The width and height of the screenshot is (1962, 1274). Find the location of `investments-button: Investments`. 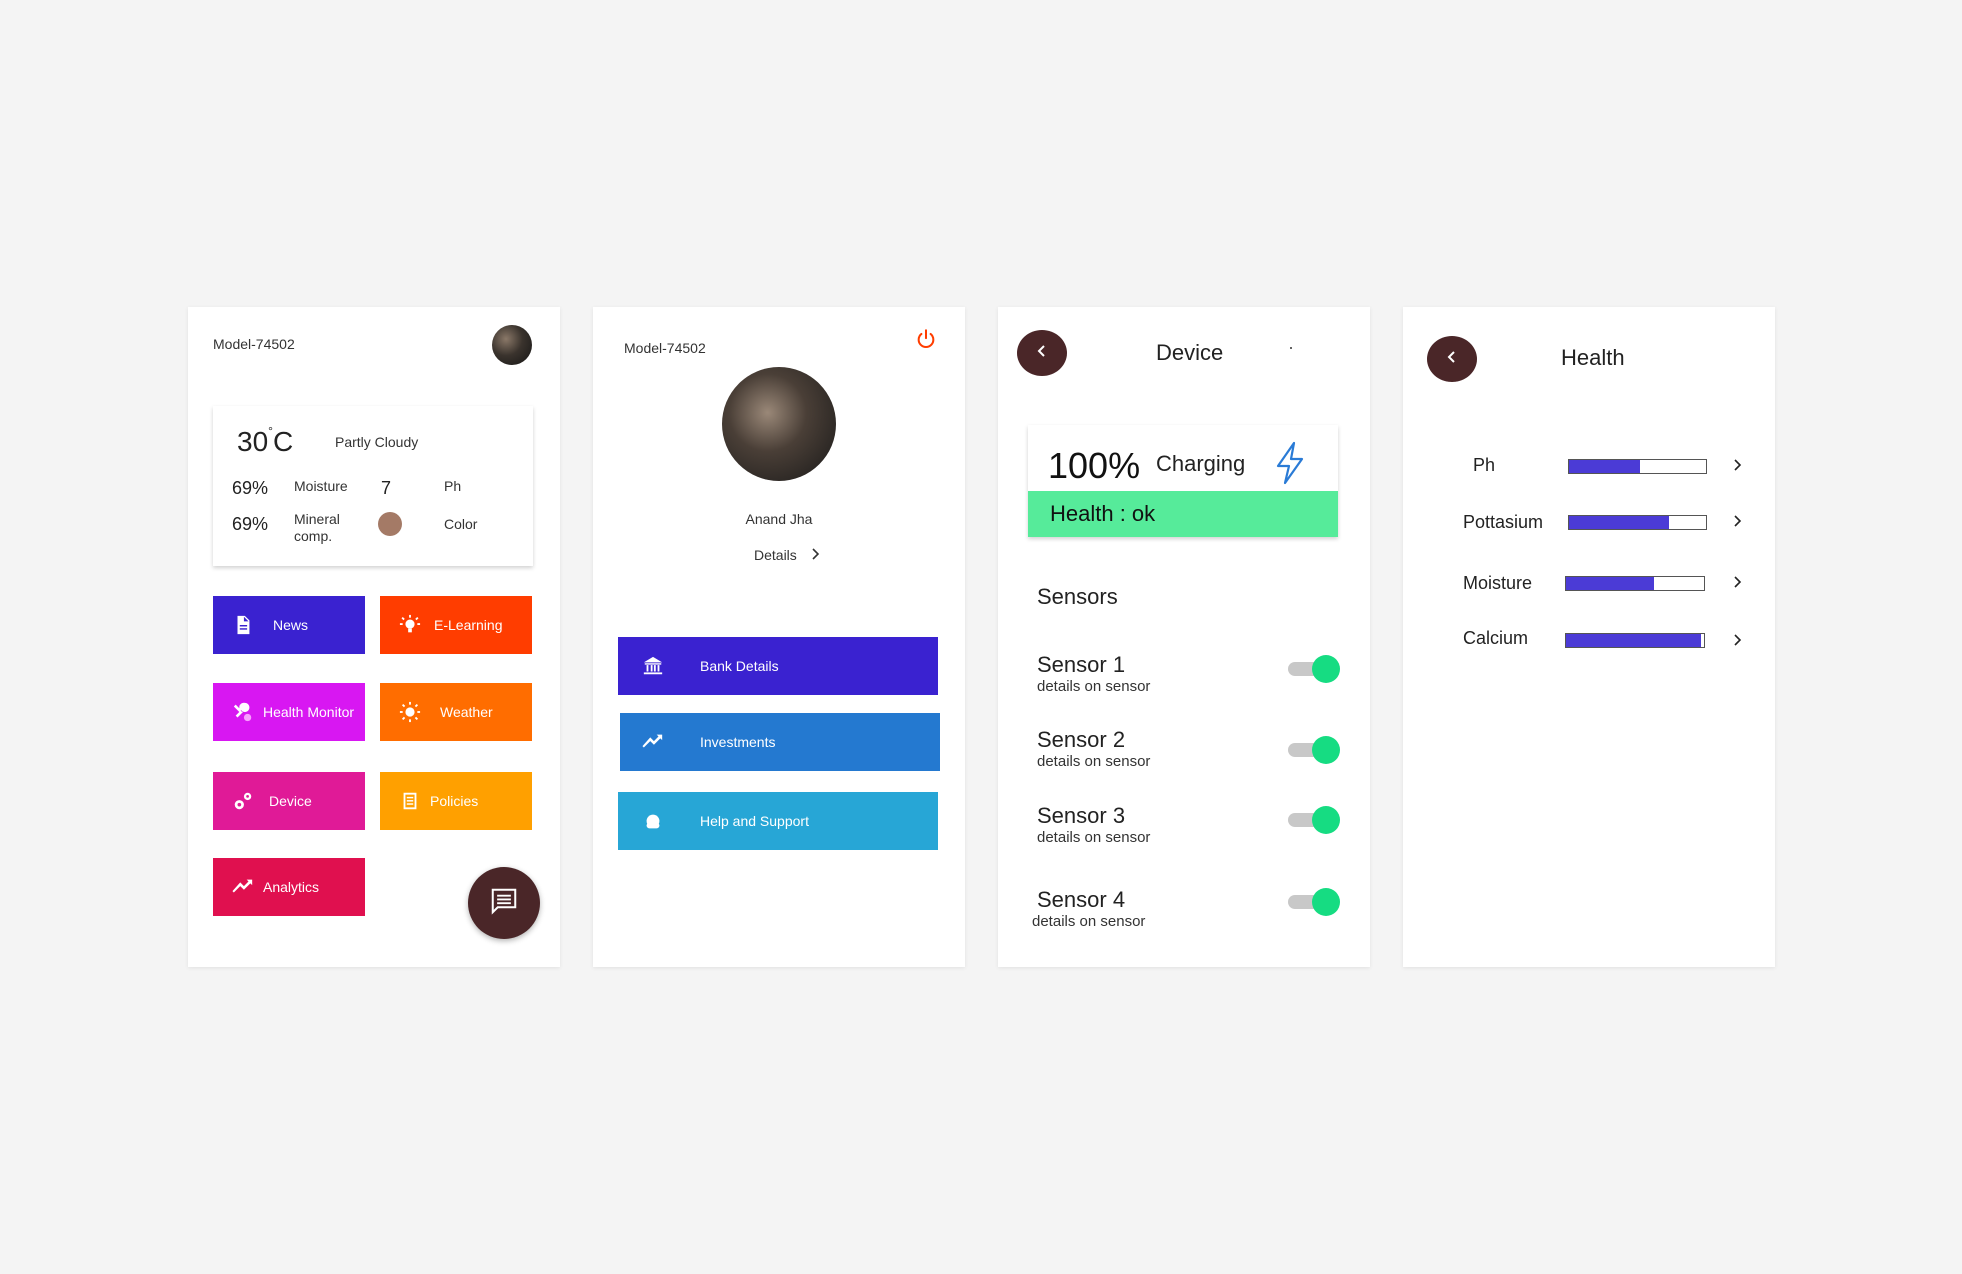

investments-button: Investments is located at coordinates (780, 742).